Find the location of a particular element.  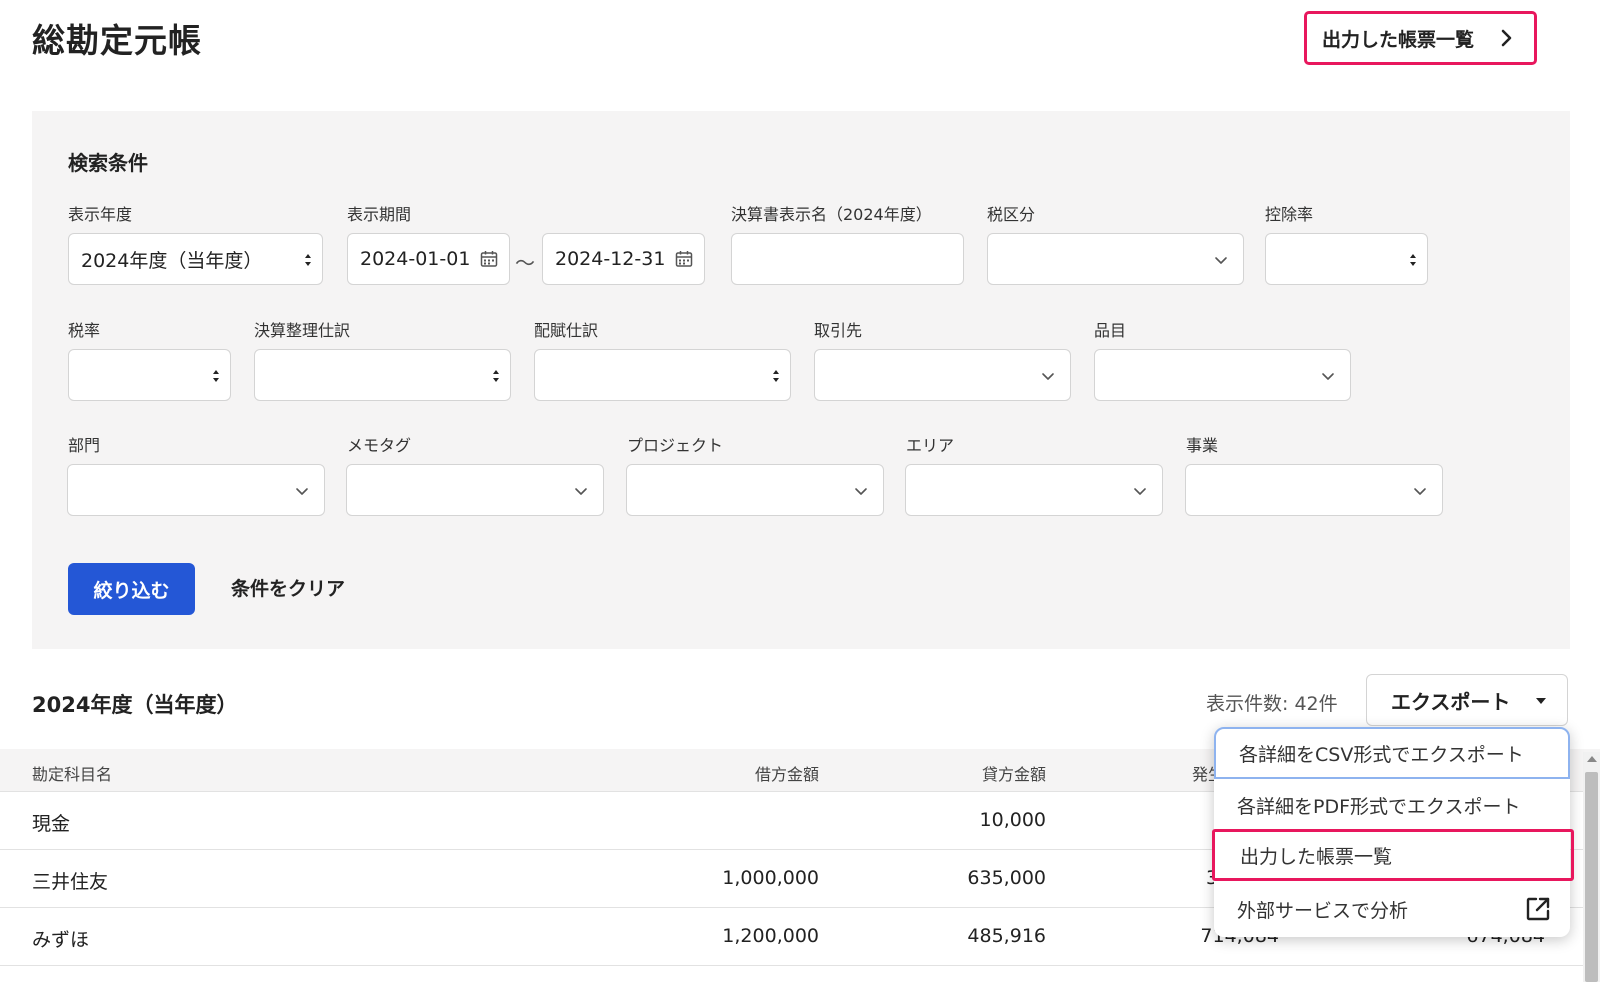

scrollbar-thumb is located at coordinates (1591, 877).